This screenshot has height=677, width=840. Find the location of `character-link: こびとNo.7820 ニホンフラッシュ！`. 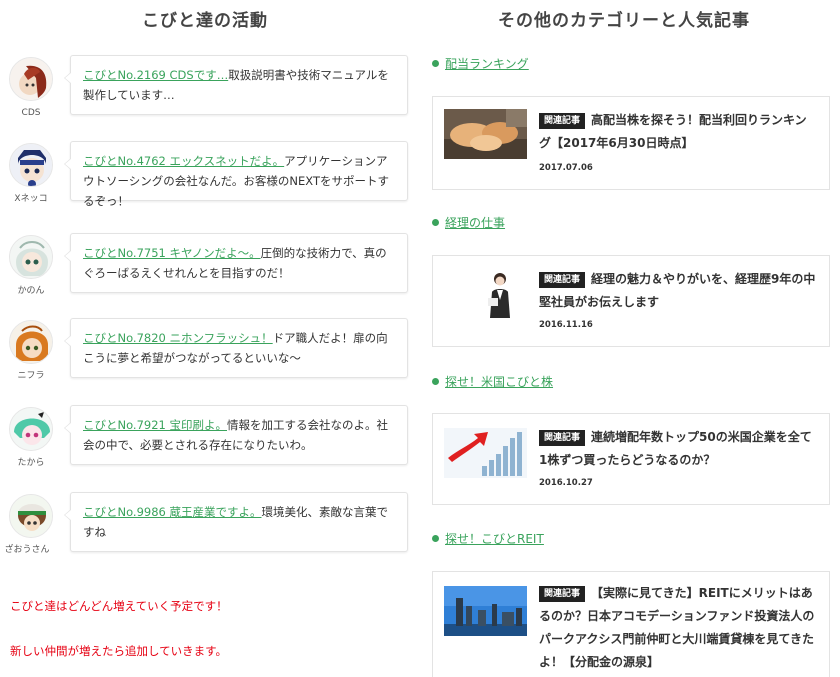

character-link: こびとNo.7820 ニホンフラッシュ！ is located at coordinates (178, 338).